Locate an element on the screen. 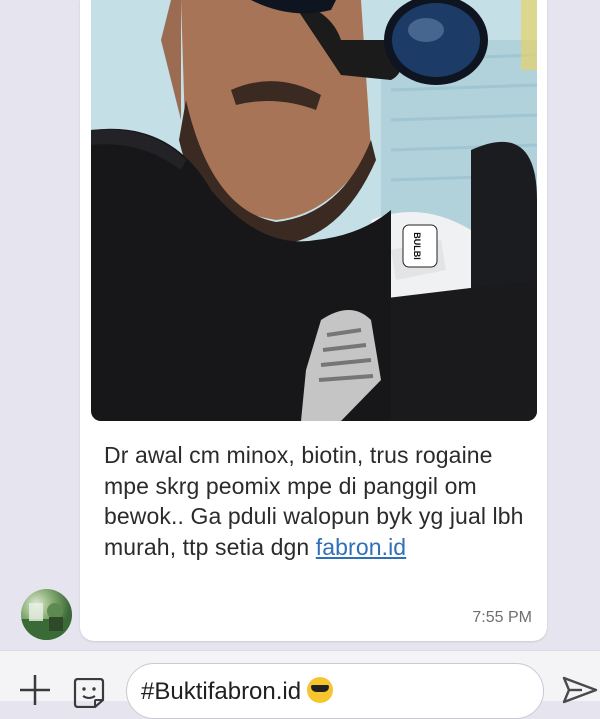  message-timestamp: 7:55 PM is located at coordinates (502, 617).